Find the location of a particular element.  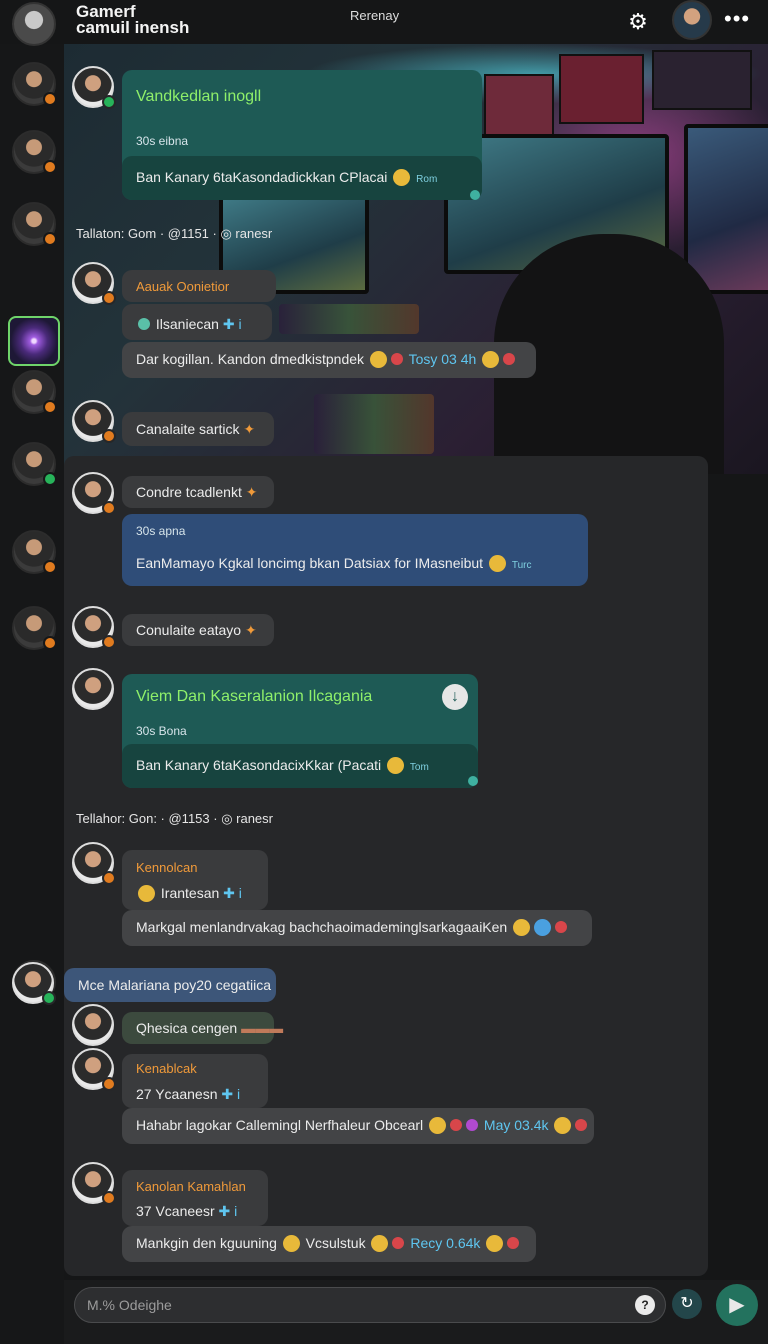

sender-name: Kenablcak is located at coordinates (166, 1068).